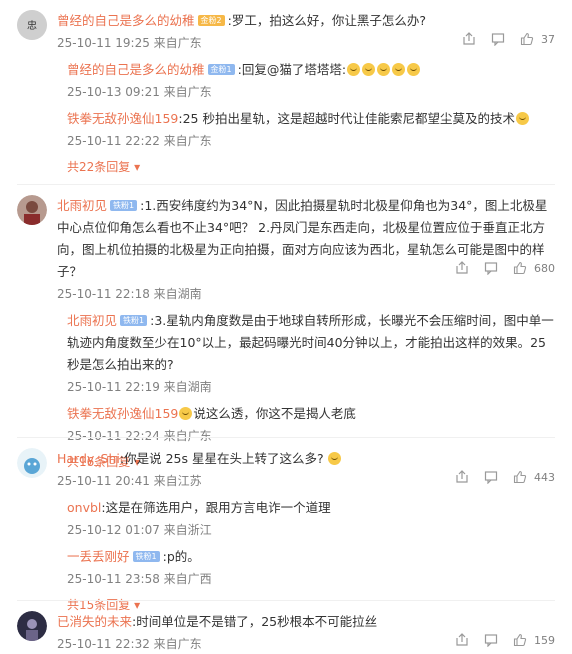 This screenshot has height=654, width=572. I want to click on comment-username: 已消失的未来, so click(94, 621).